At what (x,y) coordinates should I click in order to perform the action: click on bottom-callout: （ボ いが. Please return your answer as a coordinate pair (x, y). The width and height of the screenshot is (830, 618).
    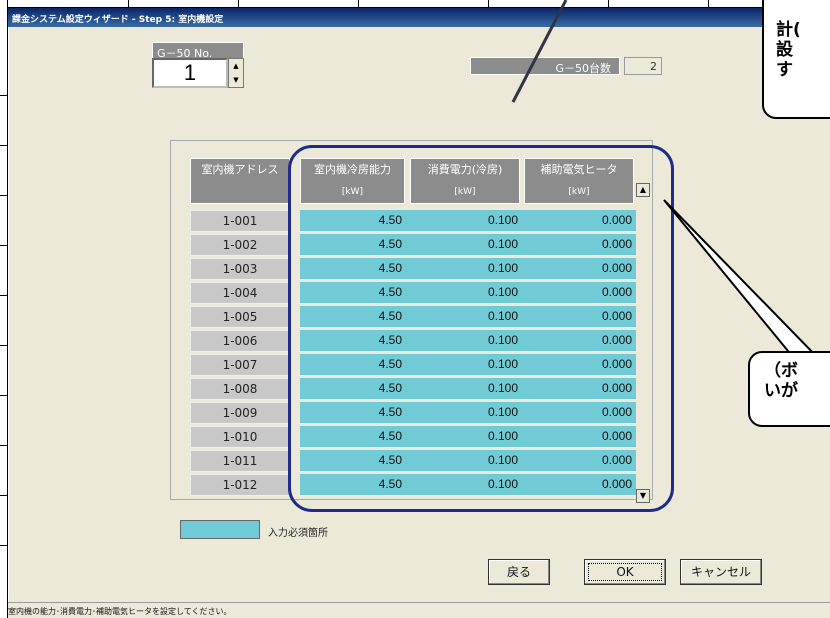
    Looking at the image, I should click on (789, 389).